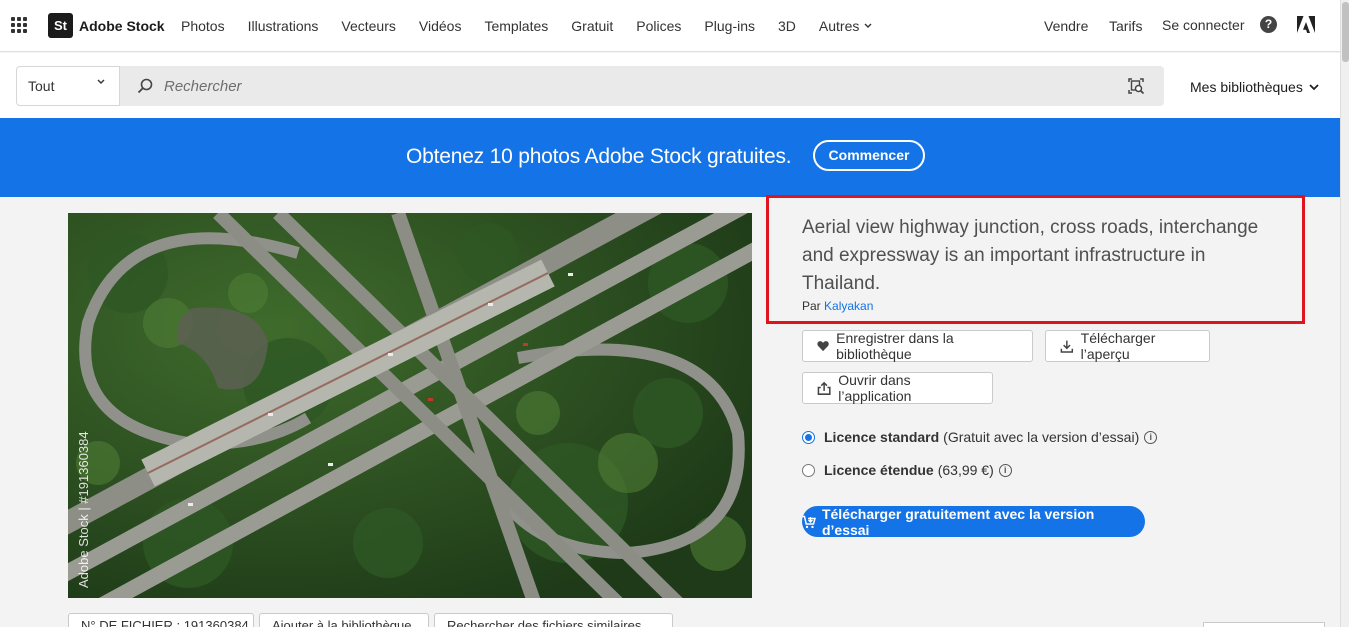 This screenshot has height=627, width=1349. Describe the element at coordinates (60, 25) in the screenshot. I see `adobe-stock-logo: St` at that location.